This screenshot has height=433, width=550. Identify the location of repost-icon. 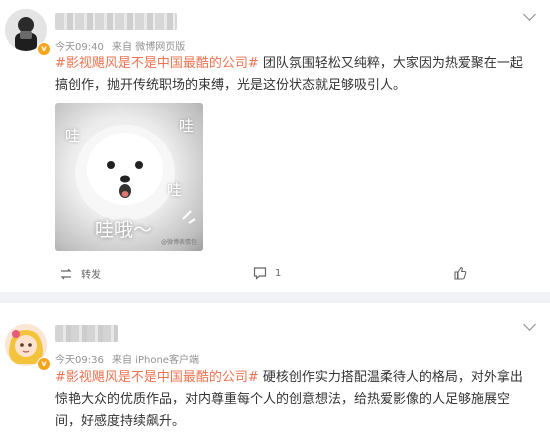
(66, 273).